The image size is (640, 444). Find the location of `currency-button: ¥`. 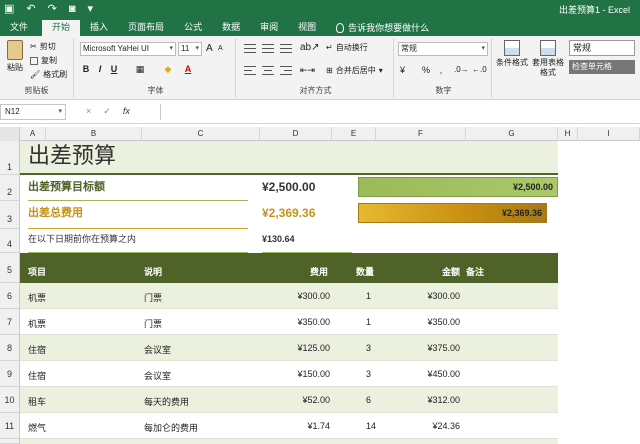

currency-button: ¥ is located at coordinates (402, 70).